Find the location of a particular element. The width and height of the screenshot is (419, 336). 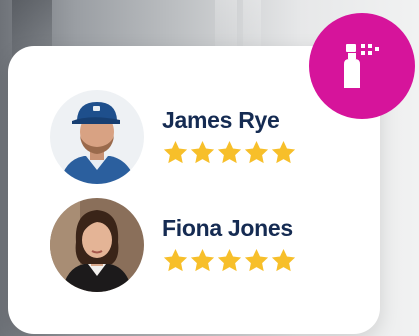

spray-bottle-icon is located at coordinates (361, 66).